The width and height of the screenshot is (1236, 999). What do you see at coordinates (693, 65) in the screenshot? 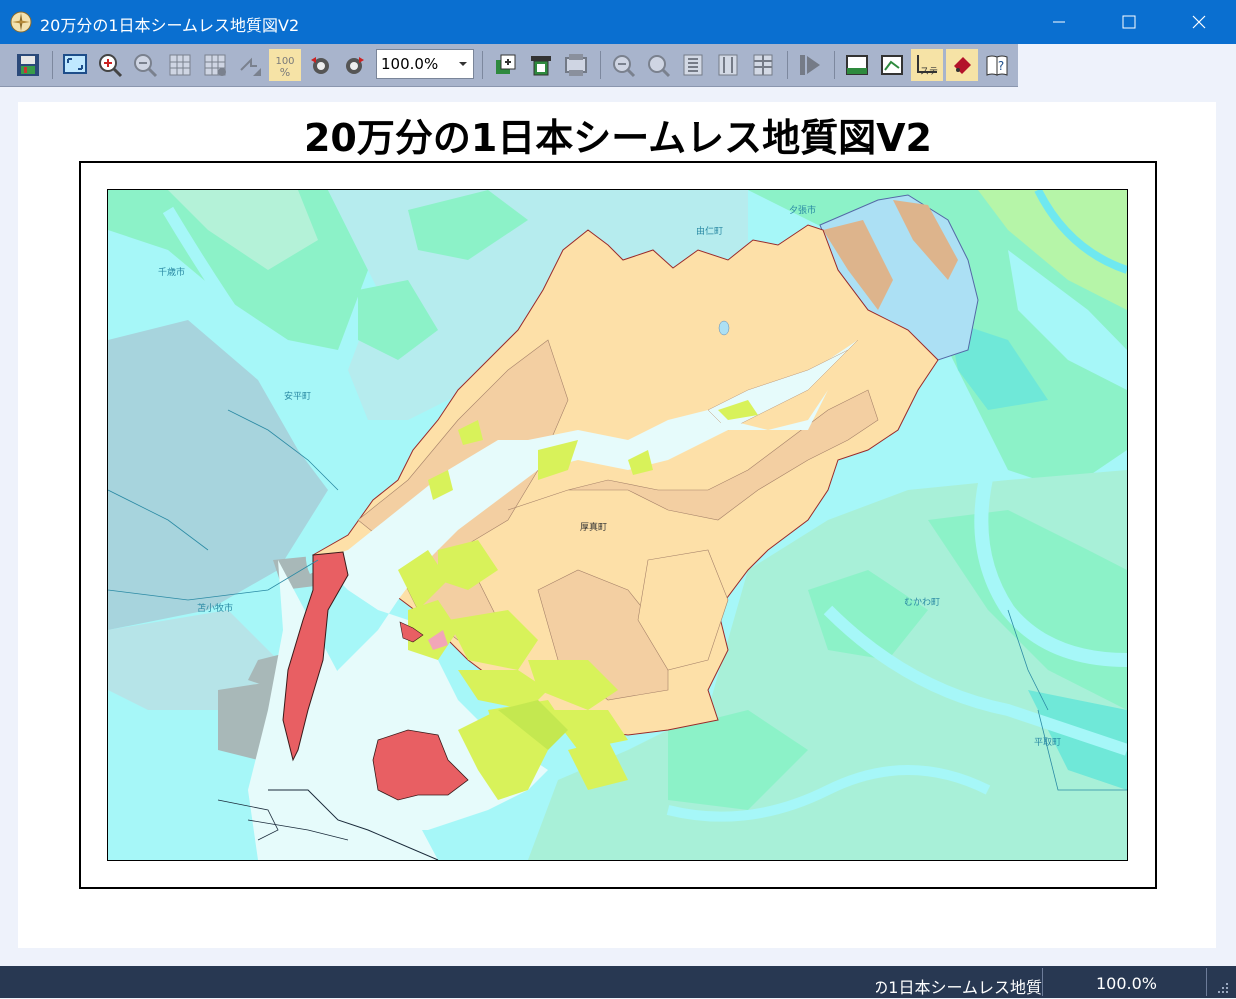
I see `columns-icon` at bounding box center [693, 65].